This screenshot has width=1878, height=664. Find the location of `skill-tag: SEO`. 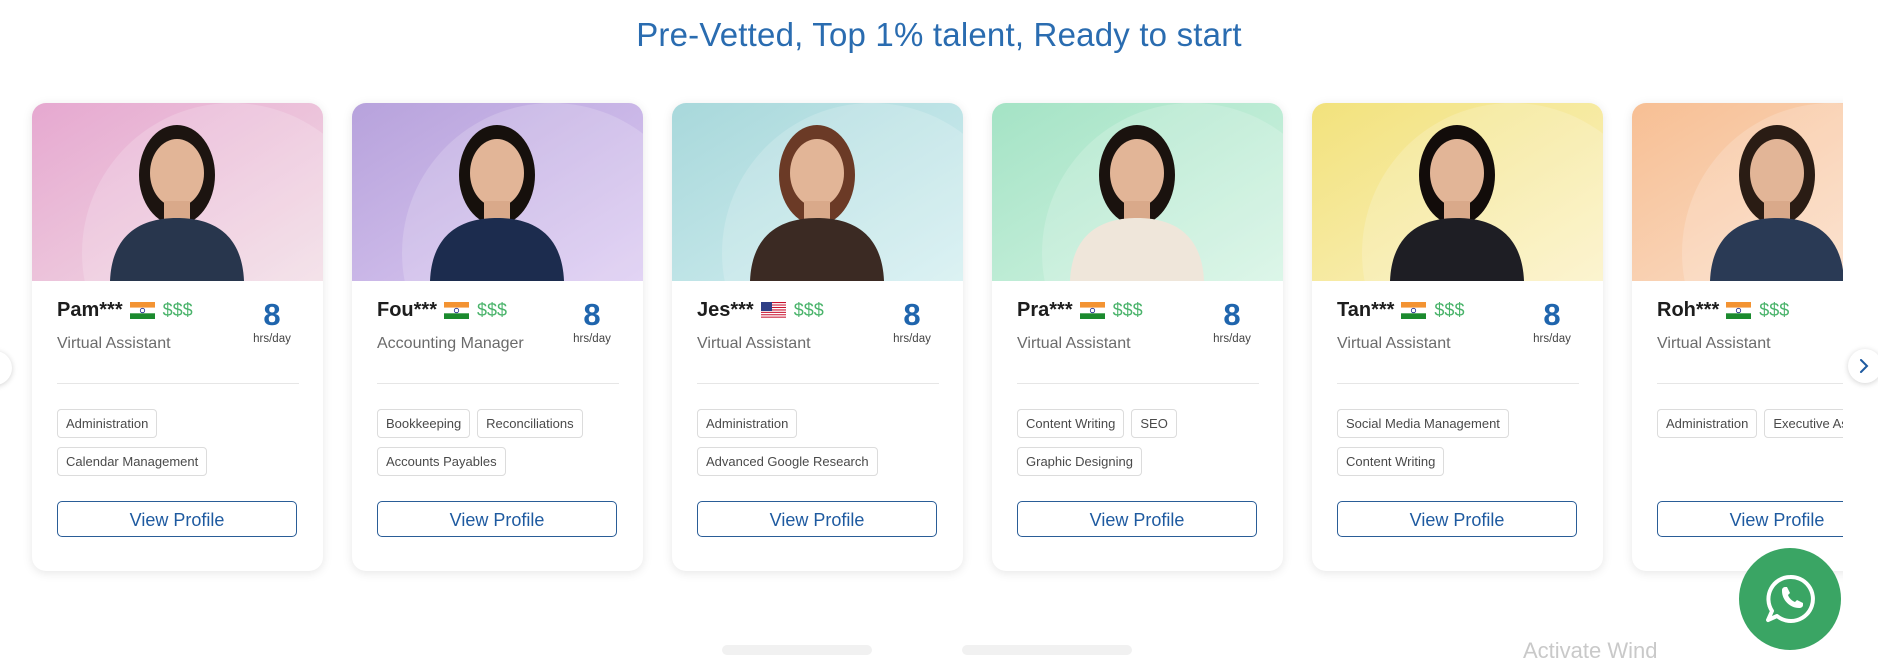

skill-tag: SEO is located at coordinates (1154, 423).